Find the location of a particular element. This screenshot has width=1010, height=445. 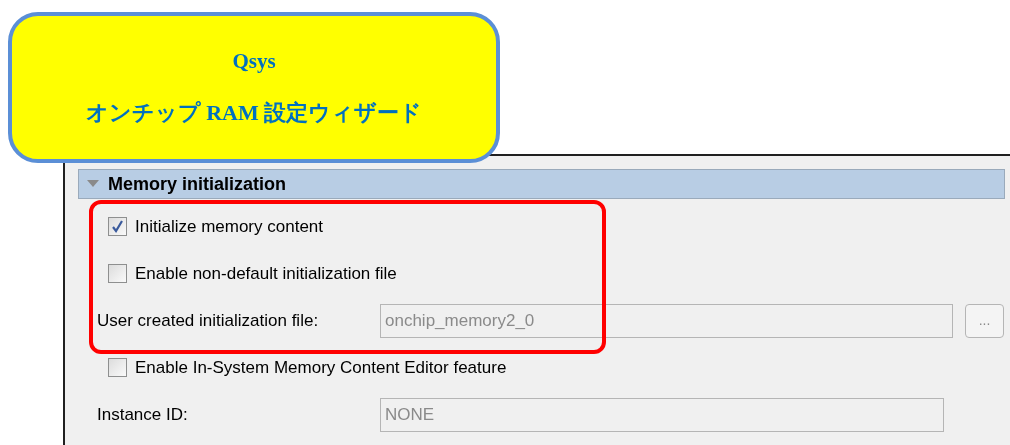

section-header: Memory initialization is located at coordinates (541, 184).